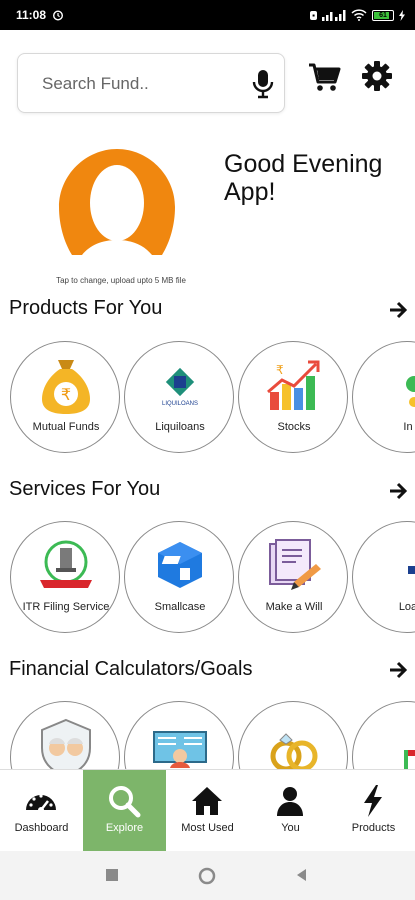 The height and width of the screenshot is (900, 415). I want to click on gear-icon, so click(377, 76).